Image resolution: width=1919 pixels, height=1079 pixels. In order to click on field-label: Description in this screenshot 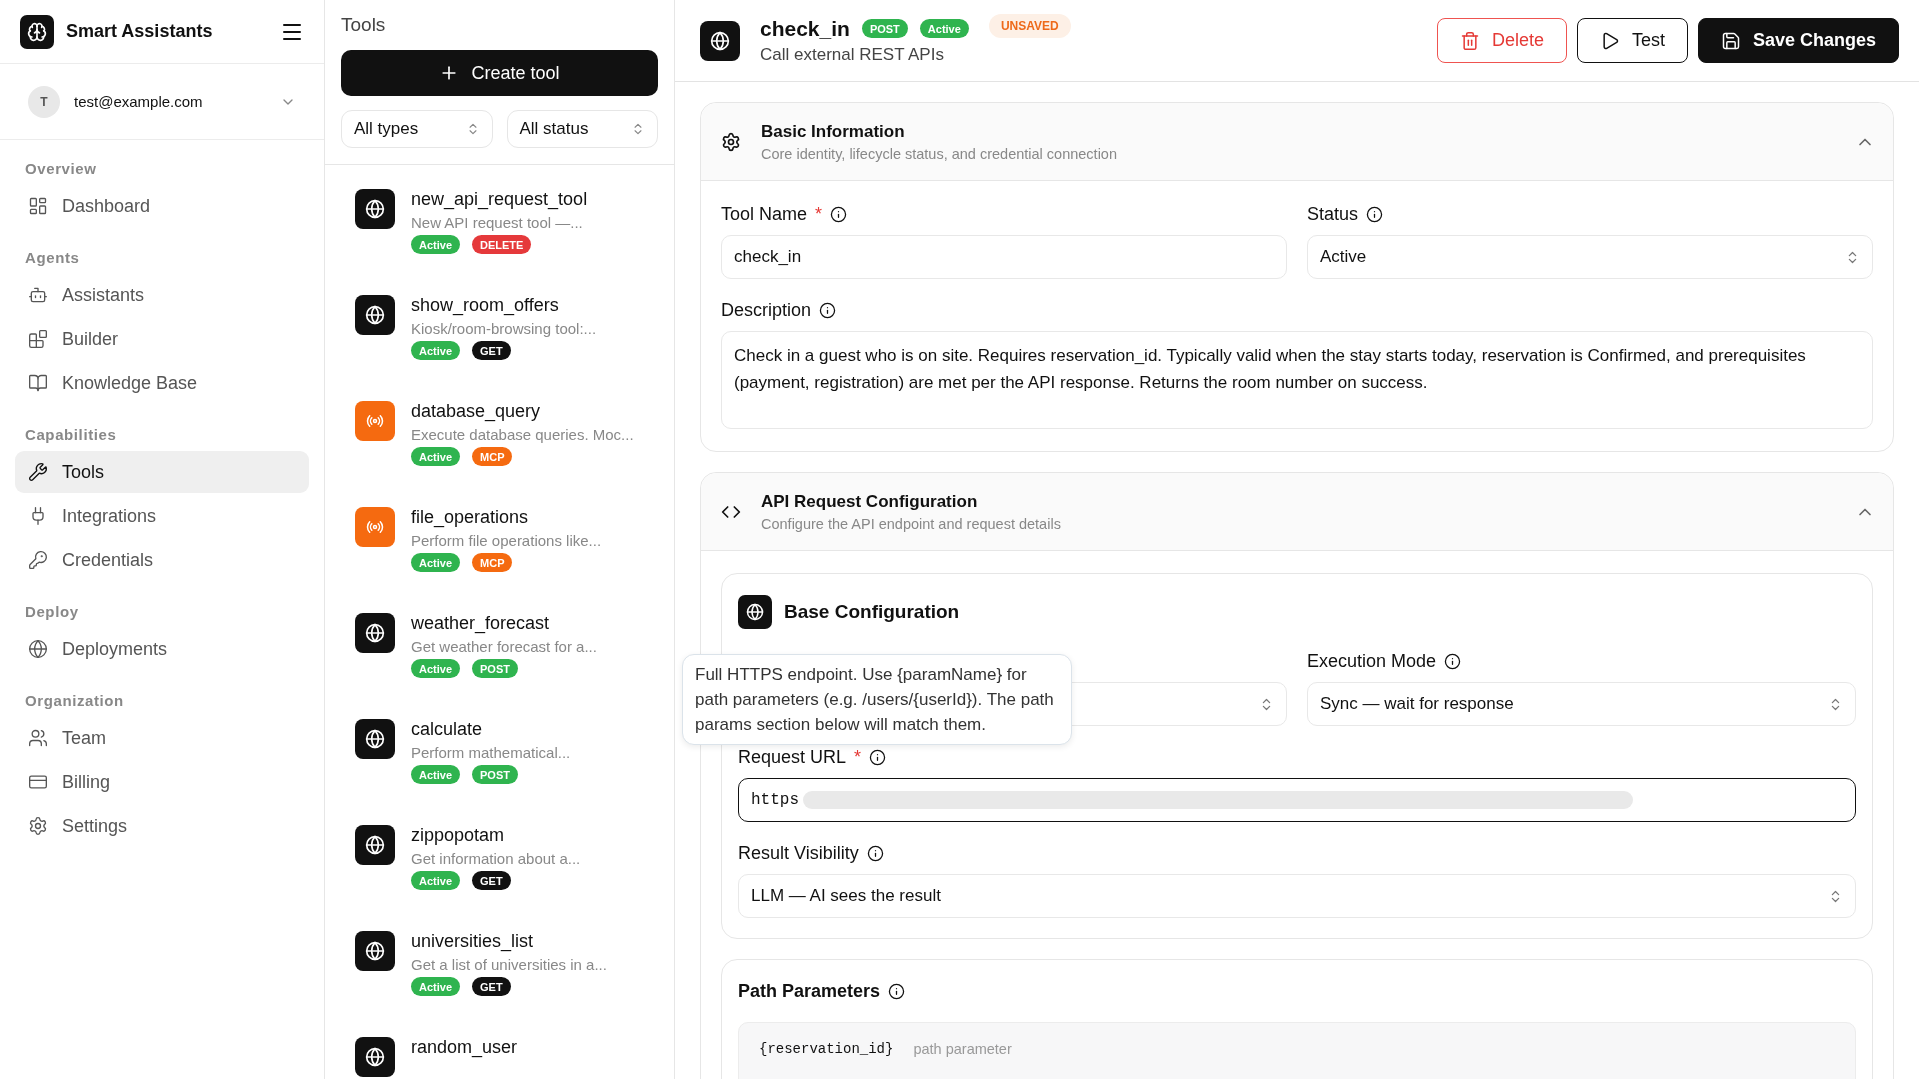, I will do `click(766, 310)`.